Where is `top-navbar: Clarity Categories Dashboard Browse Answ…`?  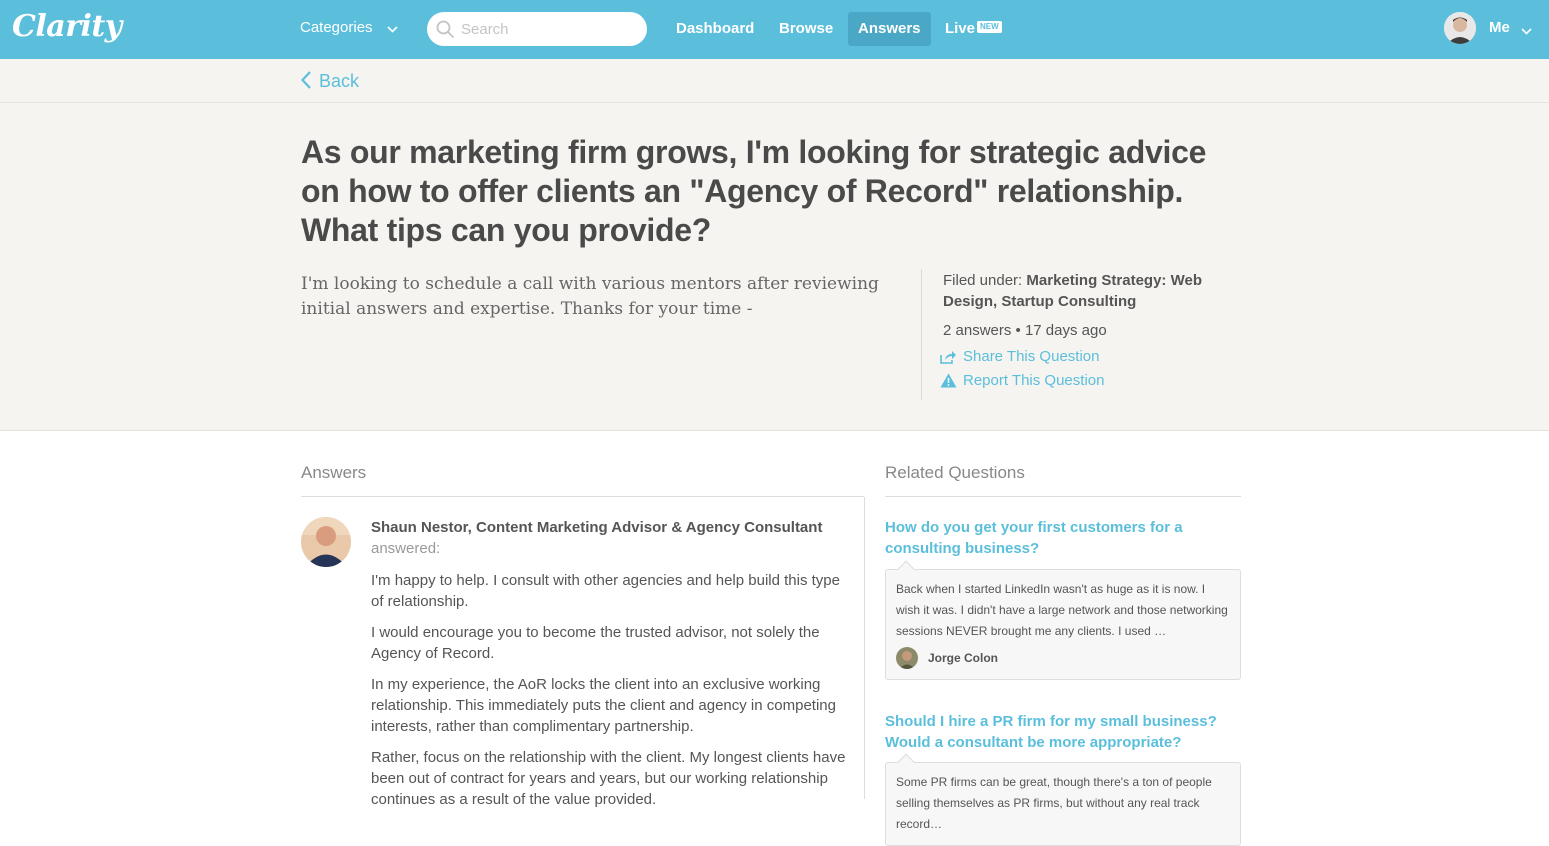 top-navbar: Clarity Categories Dashboard Browse Answ… is located at coordinates (774, 29).